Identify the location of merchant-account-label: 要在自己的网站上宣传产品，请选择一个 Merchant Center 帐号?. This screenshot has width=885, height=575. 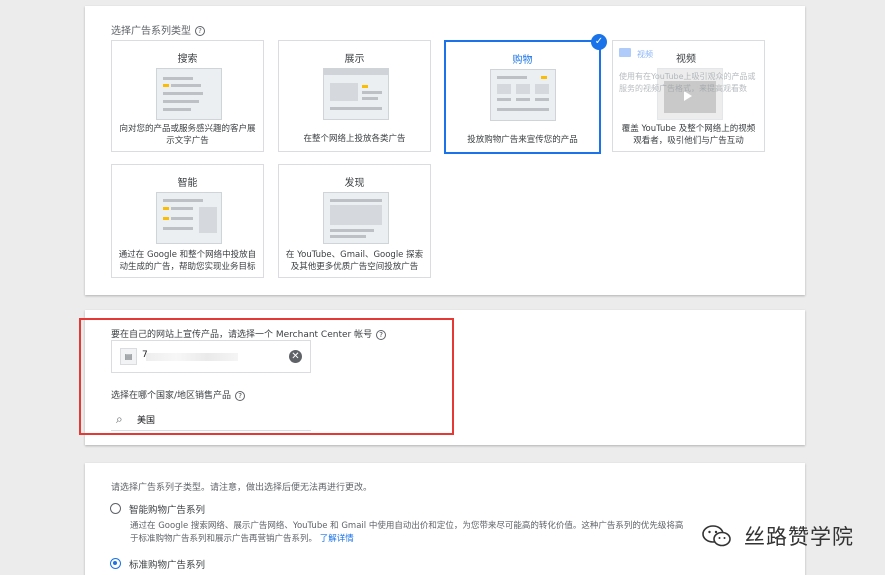
(249, 333).